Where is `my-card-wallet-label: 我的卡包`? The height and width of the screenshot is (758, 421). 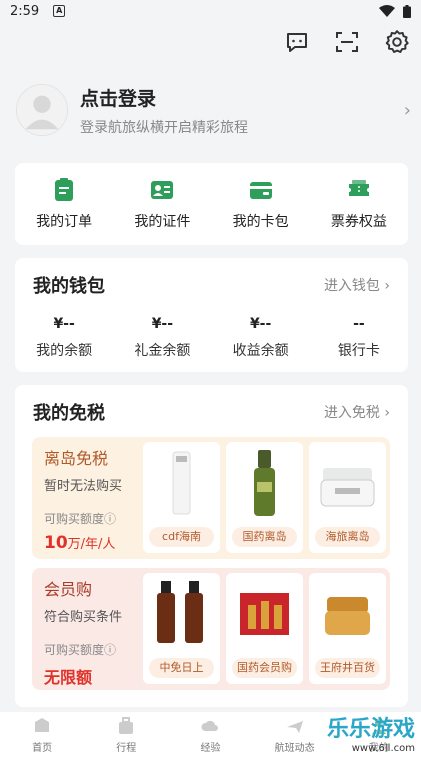 my-card-wallet-label: 我的卡包 is located at coordinates (260, 222).